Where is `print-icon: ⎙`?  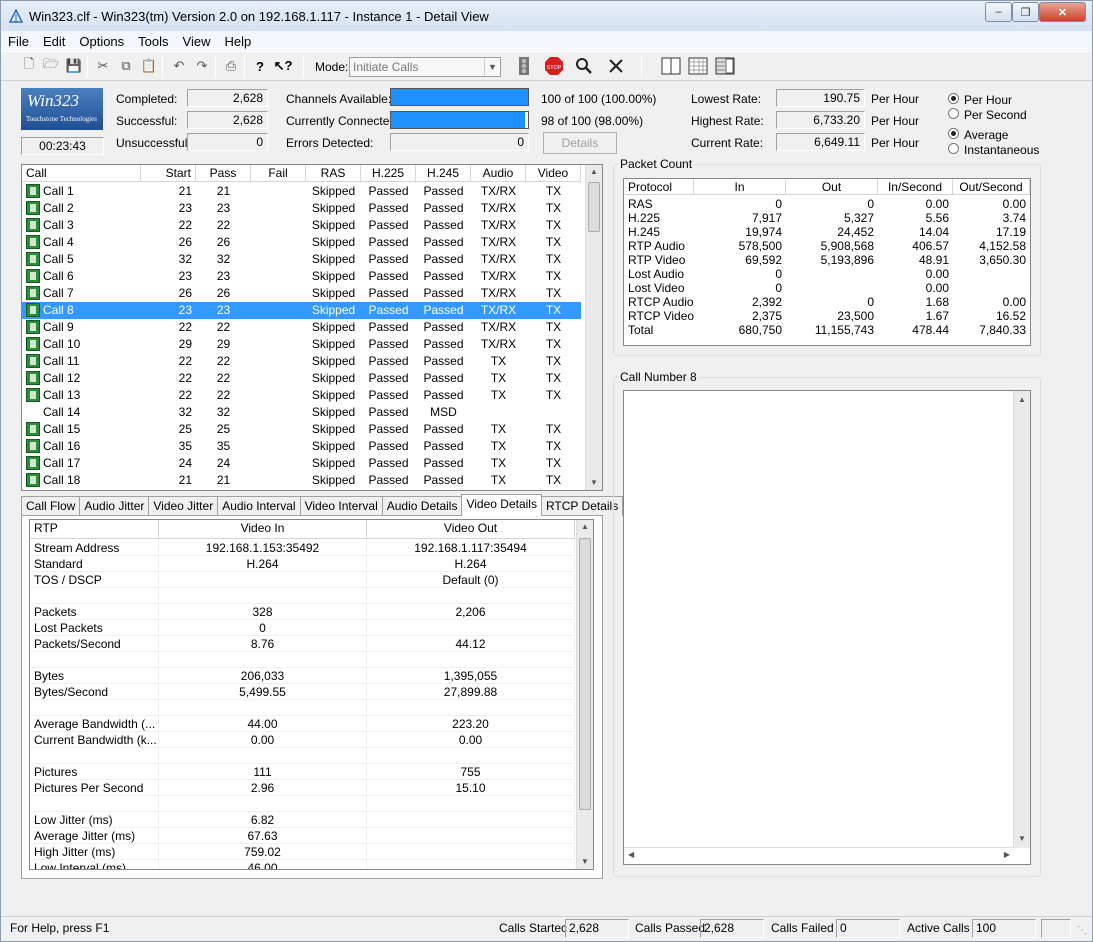 print-icon: ⎙ is located at coordinates (231, 66).